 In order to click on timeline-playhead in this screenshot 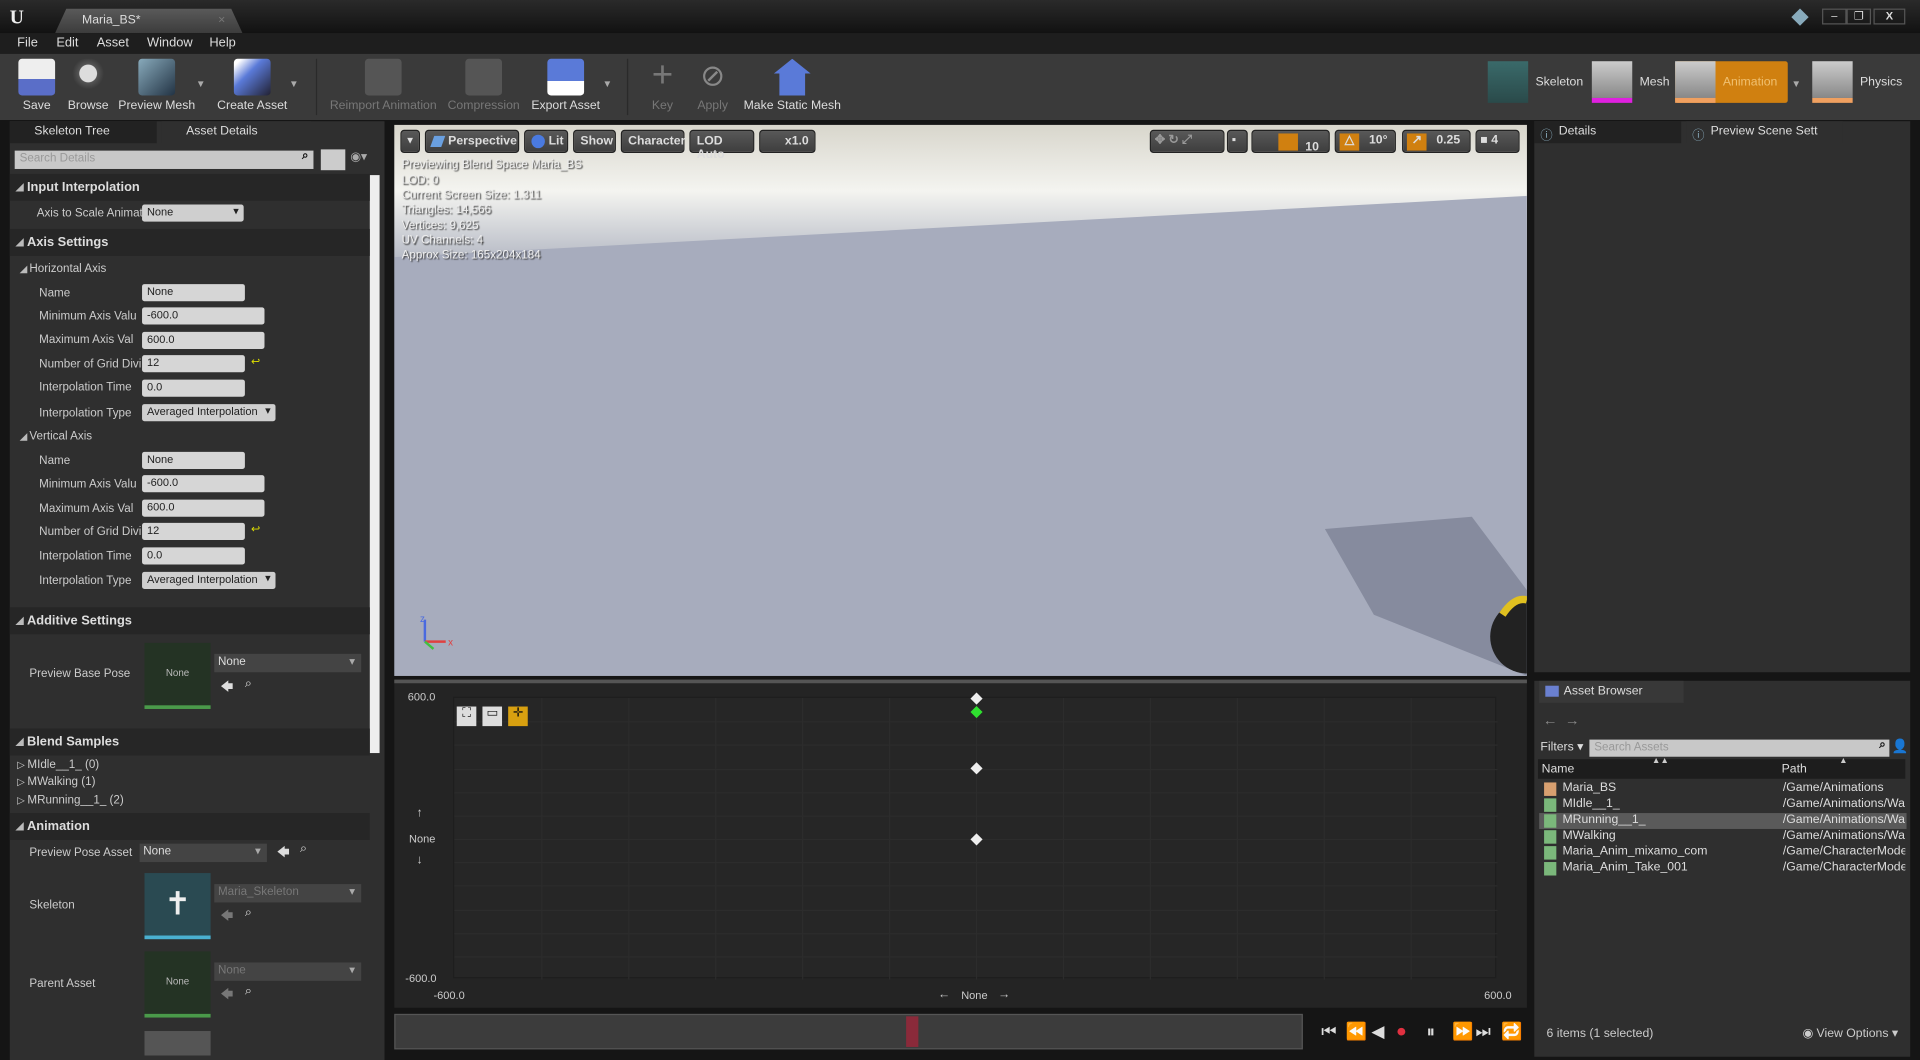, I will do `click(912, 1031)`.